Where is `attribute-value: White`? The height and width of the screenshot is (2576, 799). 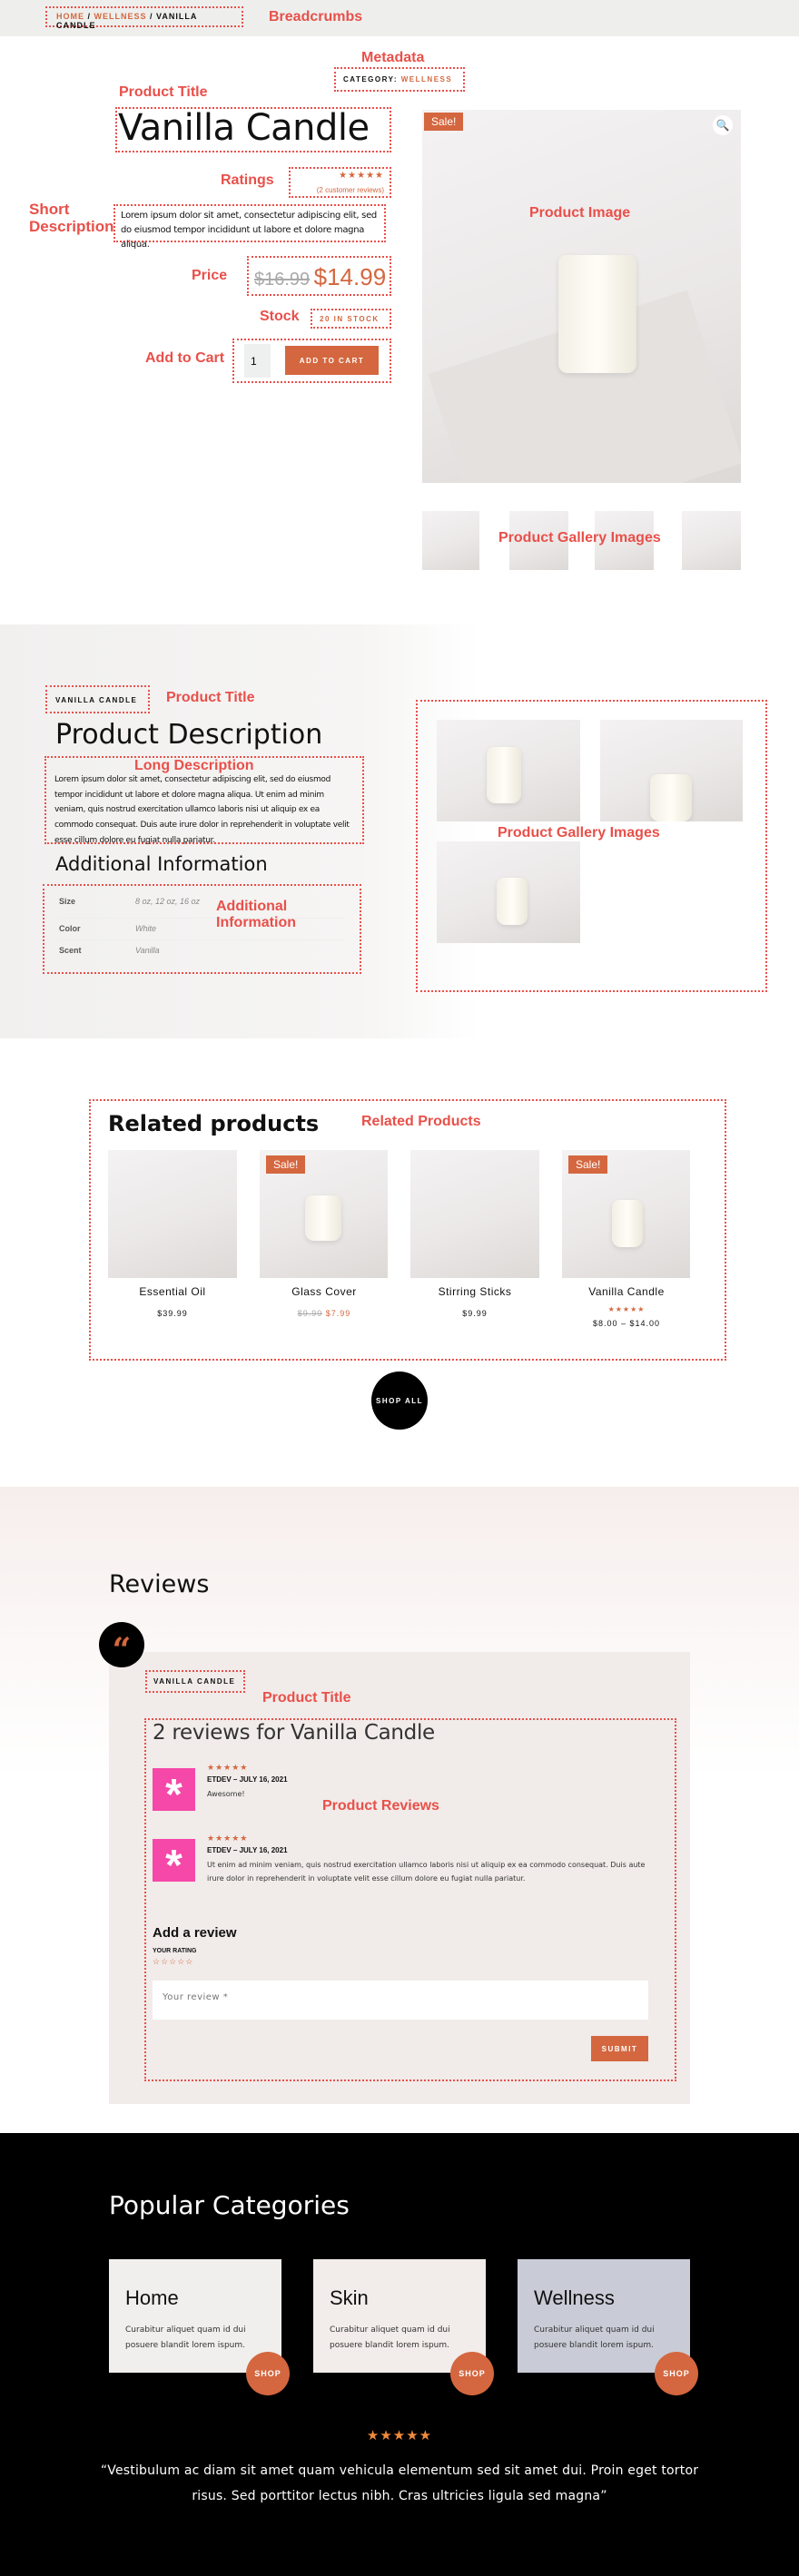 attribute-value: White is located at coordinates (146, 928).